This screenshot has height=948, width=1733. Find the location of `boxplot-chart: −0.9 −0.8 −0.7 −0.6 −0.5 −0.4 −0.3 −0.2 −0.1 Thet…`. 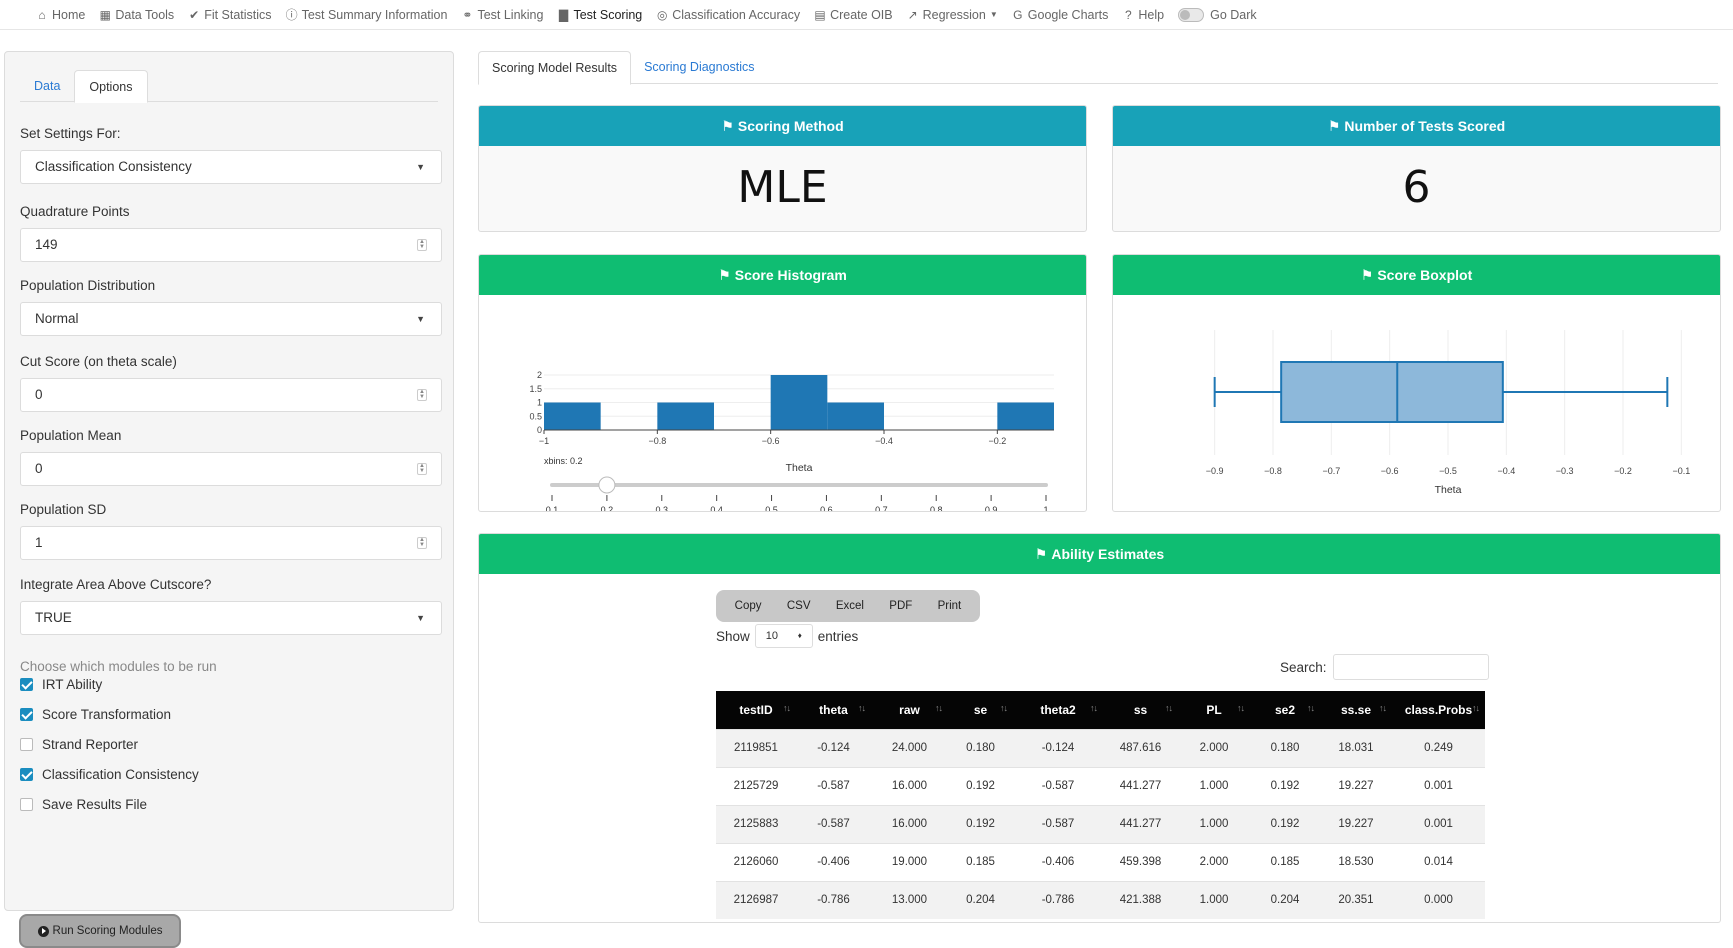

boxplot-chart: −0.9 −0.8 −0.7 −0.6 −0.5 −0.4 −0.3 −0.2 −0.1 Thet… is located at coordinates (1417, 403).